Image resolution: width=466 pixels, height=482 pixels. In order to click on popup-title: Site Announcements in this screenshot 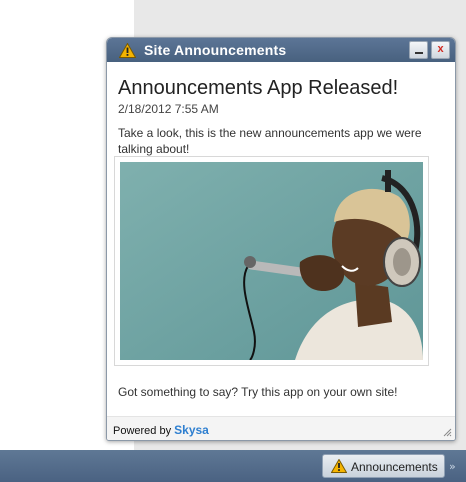, I will do `click(215, 50)`.